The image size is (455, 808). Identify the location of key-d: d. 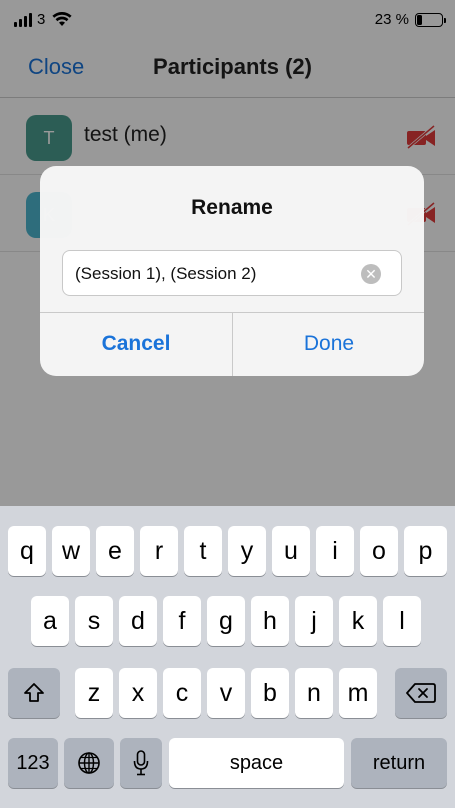
(138, 621).